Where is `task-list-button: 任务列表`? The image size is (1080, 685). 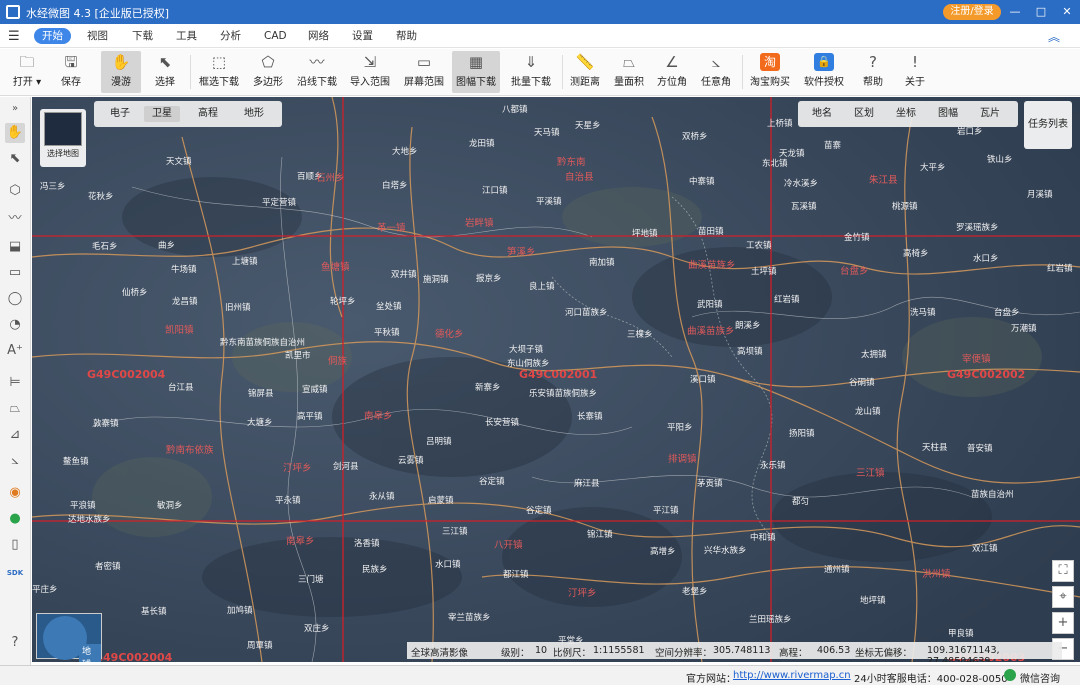
task-list-button: 任务列表 is located at coordinates (1048, 125).